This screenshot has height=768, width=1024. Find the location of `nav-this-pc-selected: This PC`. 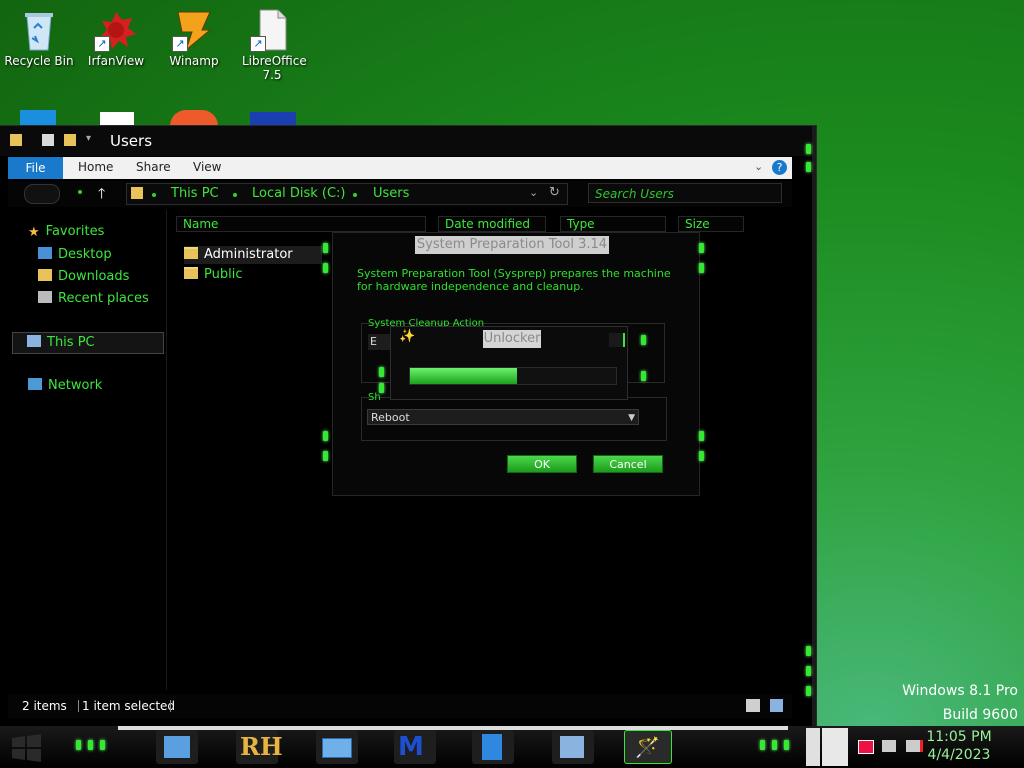

nav-this-pc-selected: This PC is located at coordinates (88, 343).